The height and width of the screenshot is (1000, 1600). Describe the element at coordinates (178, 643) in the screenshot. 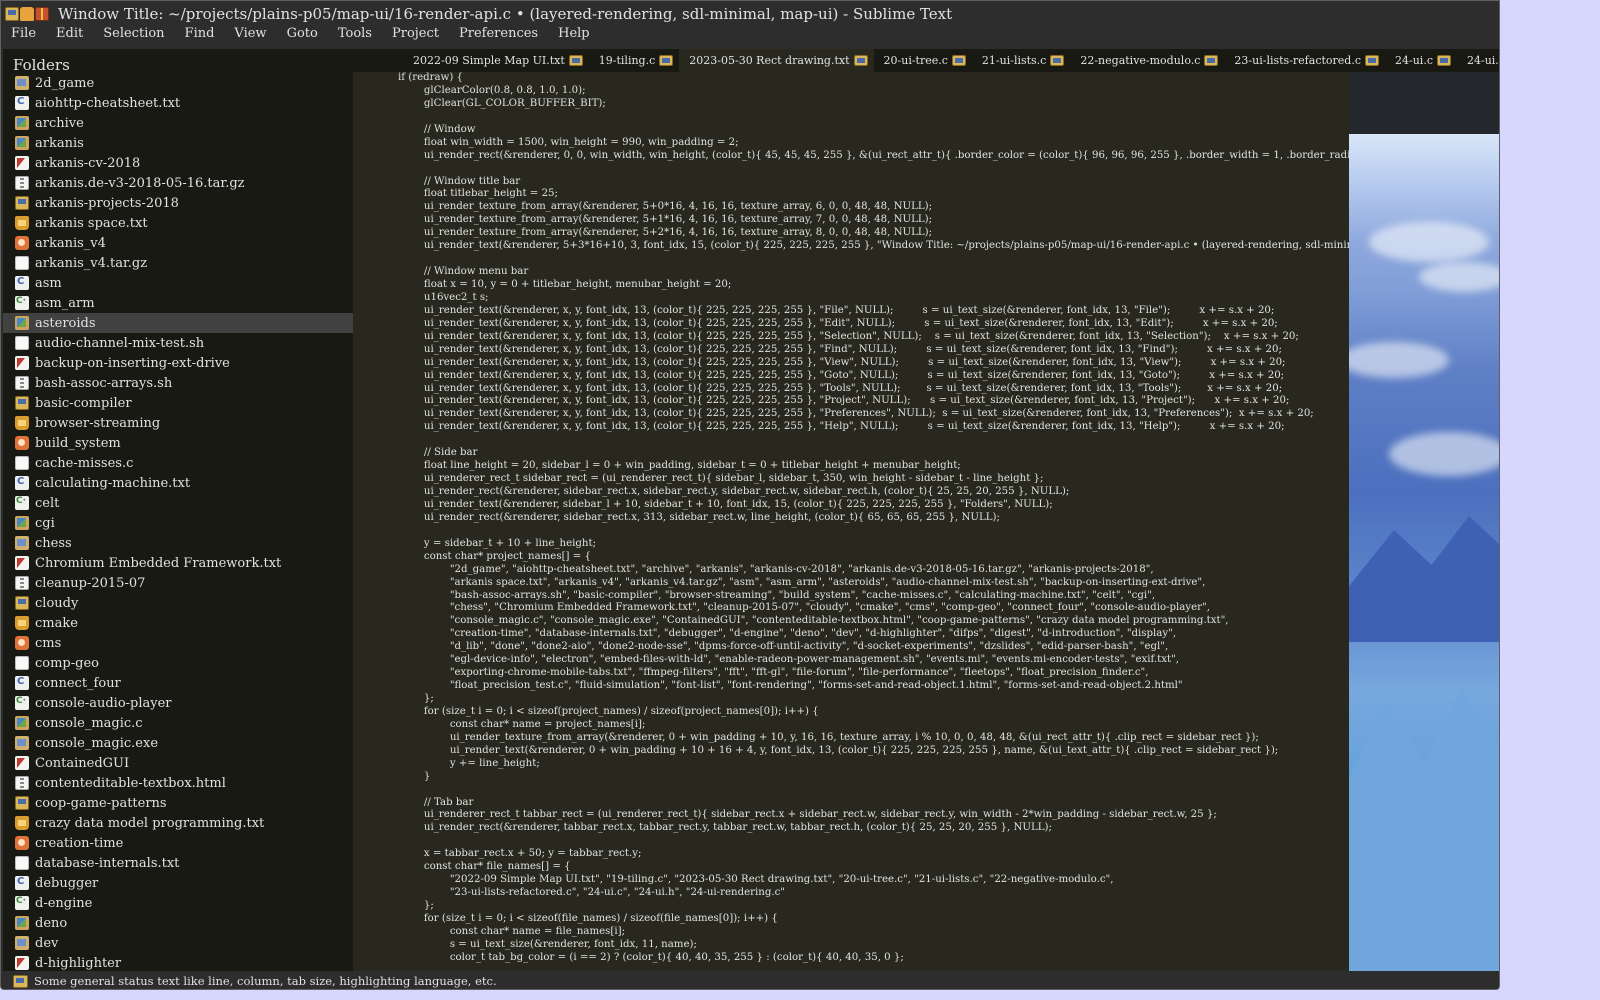

I see `sidebar-item: cms` at that location.